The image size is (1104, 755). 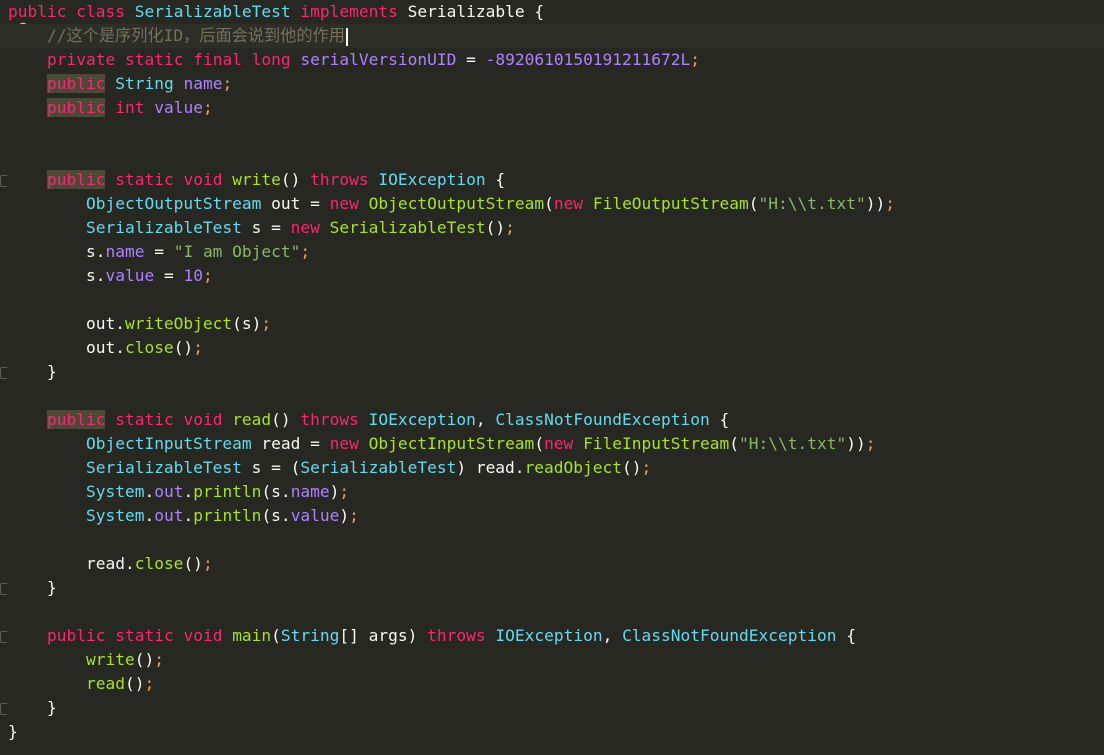 What do you see at coordinates (76, 83) in the screenshot?
I see `code-token: public` at bounding box center [76, 83].